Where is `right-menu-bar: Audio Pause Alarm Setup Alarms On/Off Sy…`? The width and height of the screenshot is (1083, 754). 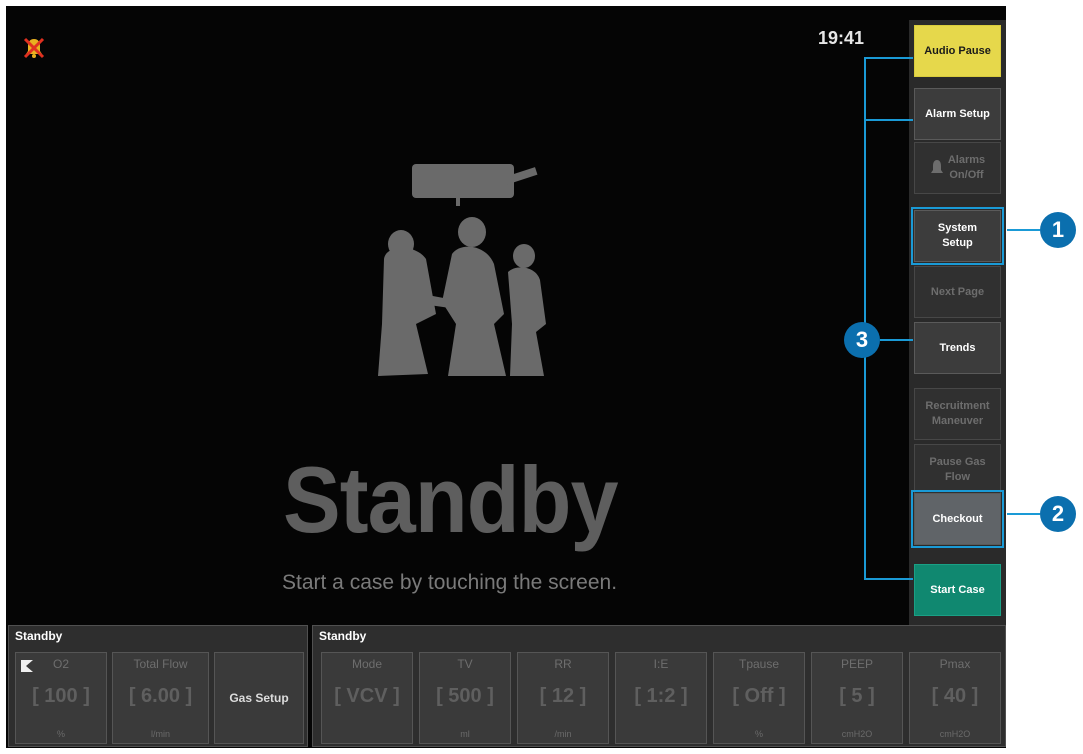 right-menu-bar: Audio Pause Alarm Setup Alarms On/Off Sy… is located at coordinates (957, 325).